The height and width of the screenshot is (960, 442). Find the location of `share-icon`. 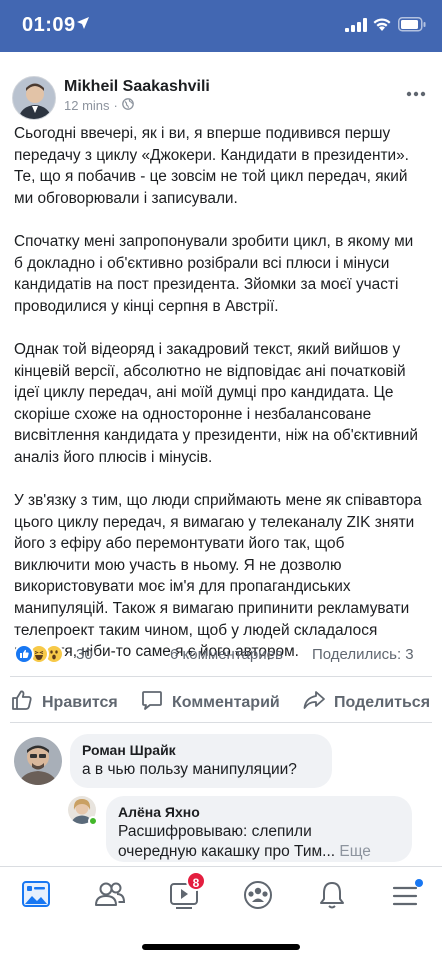

share-icon is located at coordinates (314, 702).